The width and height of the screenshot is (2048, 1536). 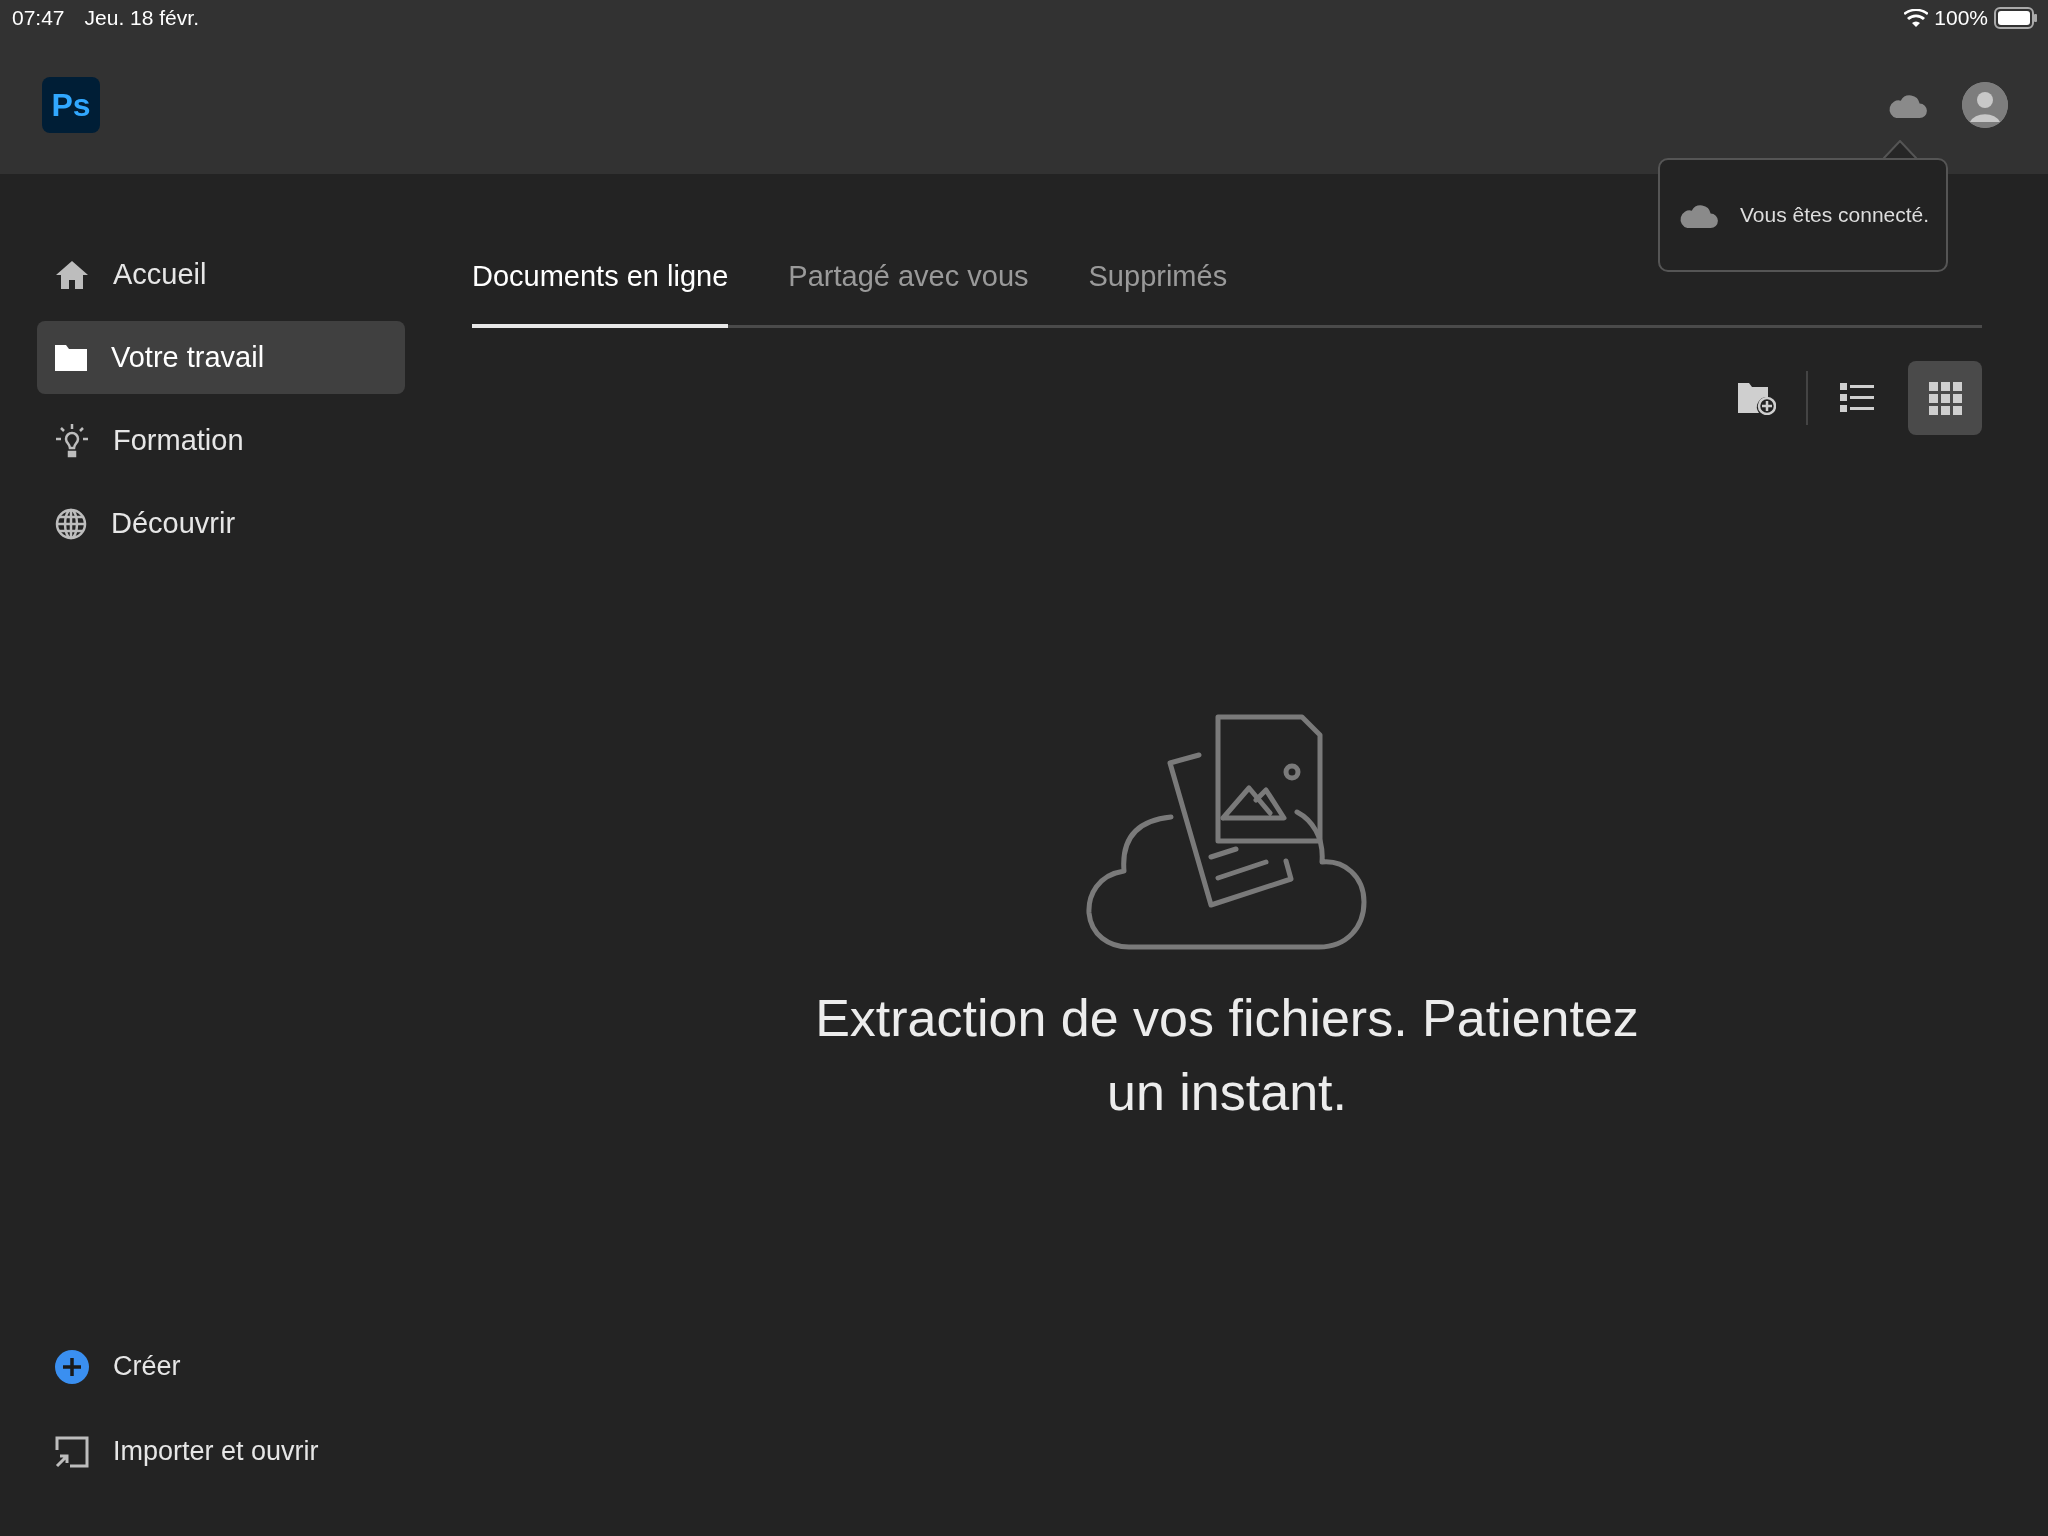 What do you see at coordinates (72, 1366) in the screenshot?
I see `plus-circle-icon` at bounding box center [72, 1366].